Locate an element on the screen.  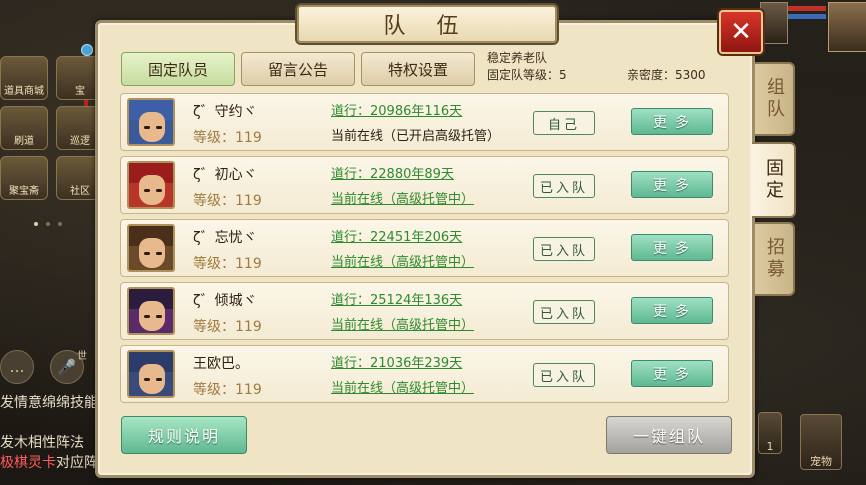
chat-line: 发木相性阵法 is located at coordinates (42, 443).